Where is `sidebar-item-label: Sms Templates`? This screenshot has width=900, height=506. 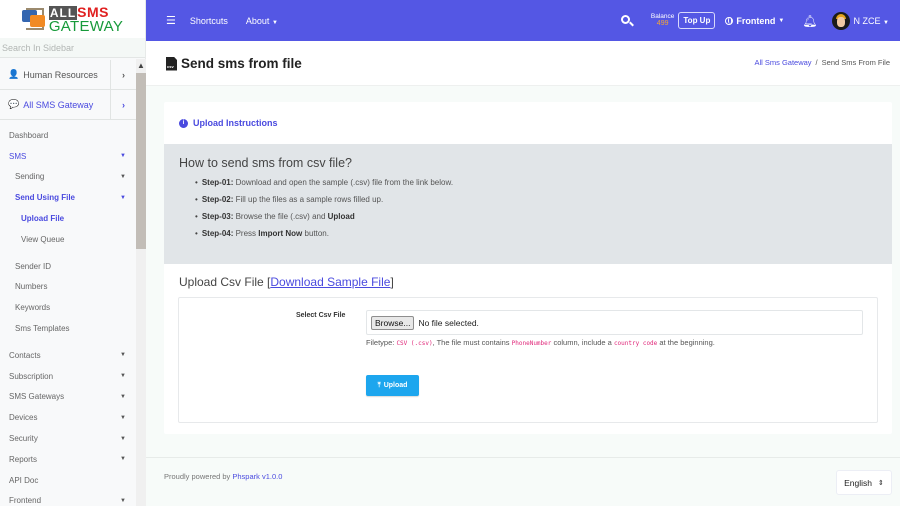
sidebar-item-label: Sms Templates is located at coordinates (42, 329).